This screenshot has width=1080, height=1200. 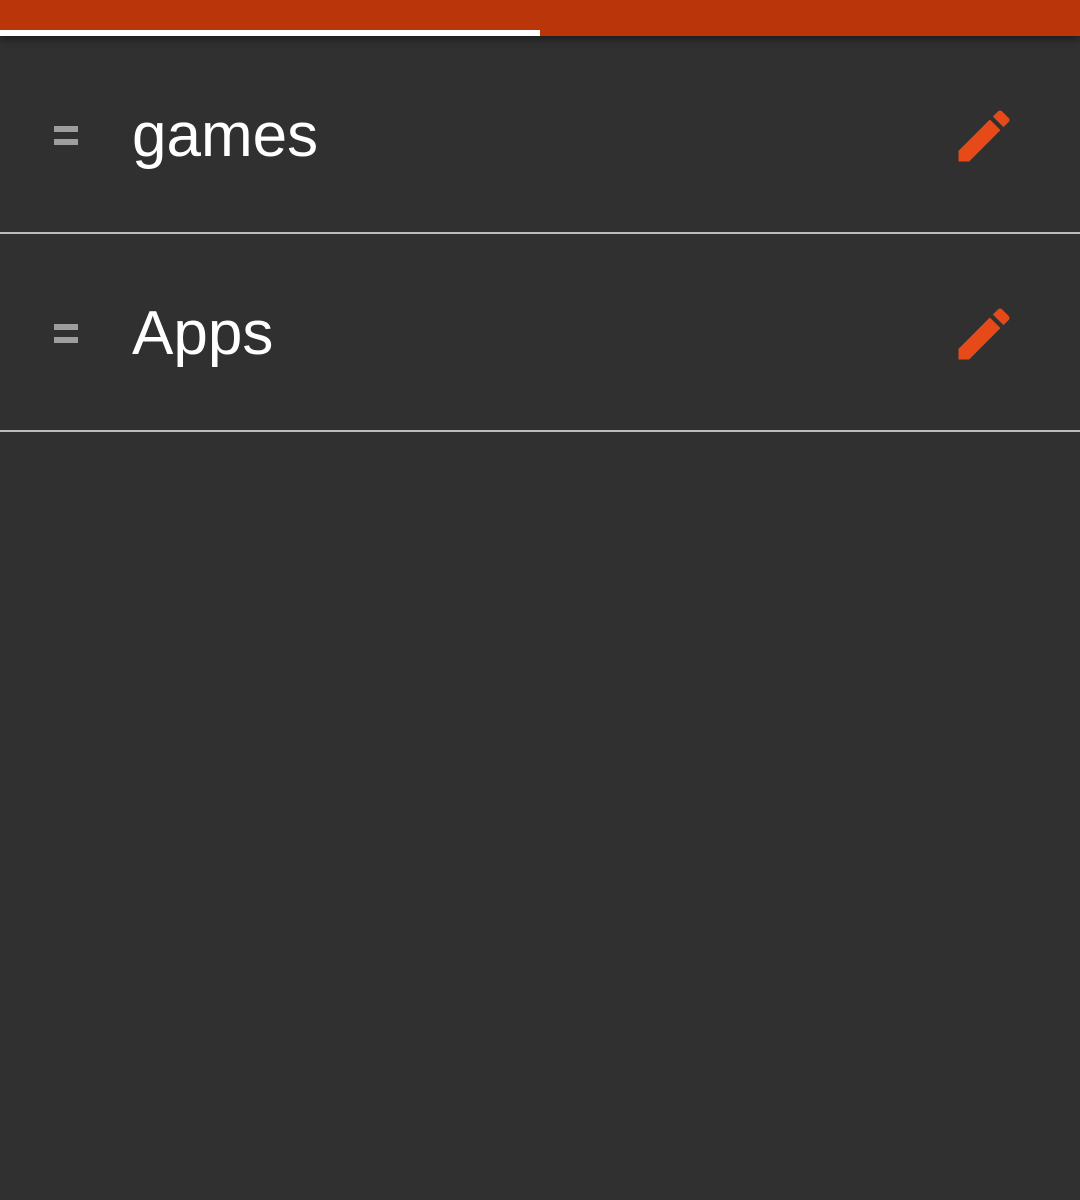 I want to click on tab-indicator, so click(x=270, y=33).